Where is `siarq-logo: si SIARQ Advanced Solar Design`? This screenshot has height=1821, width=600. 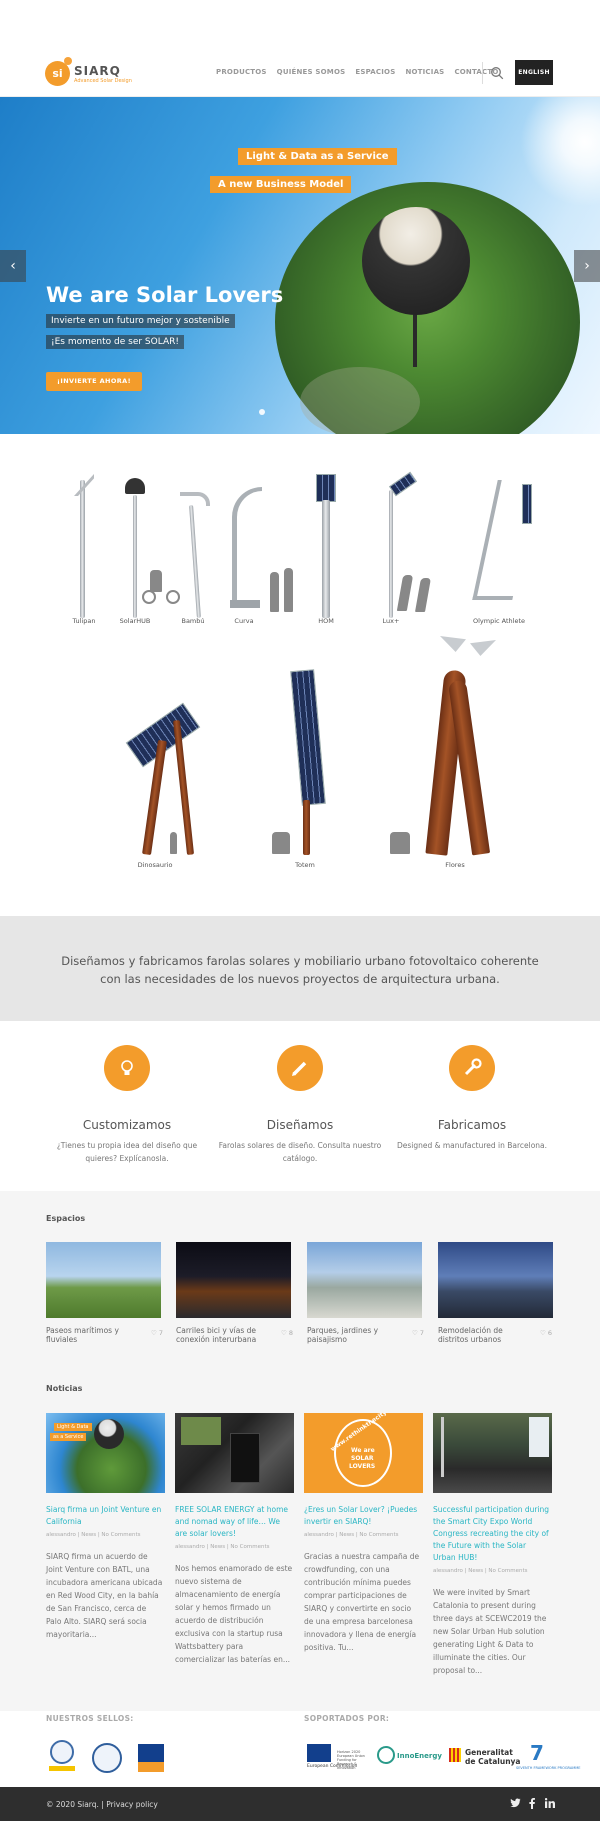
siarq-logo: si SIARQ Advanced Solar Design is located at coordinates (90, 73).